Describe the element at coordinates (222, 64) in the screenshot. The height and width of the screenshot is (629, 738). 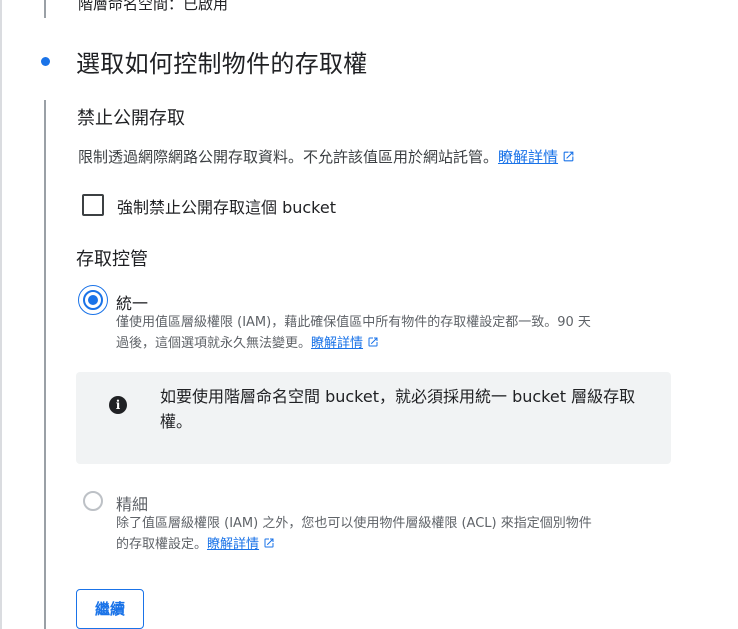
I see `step-title: 選取如何控制物件的存取權` at that location.